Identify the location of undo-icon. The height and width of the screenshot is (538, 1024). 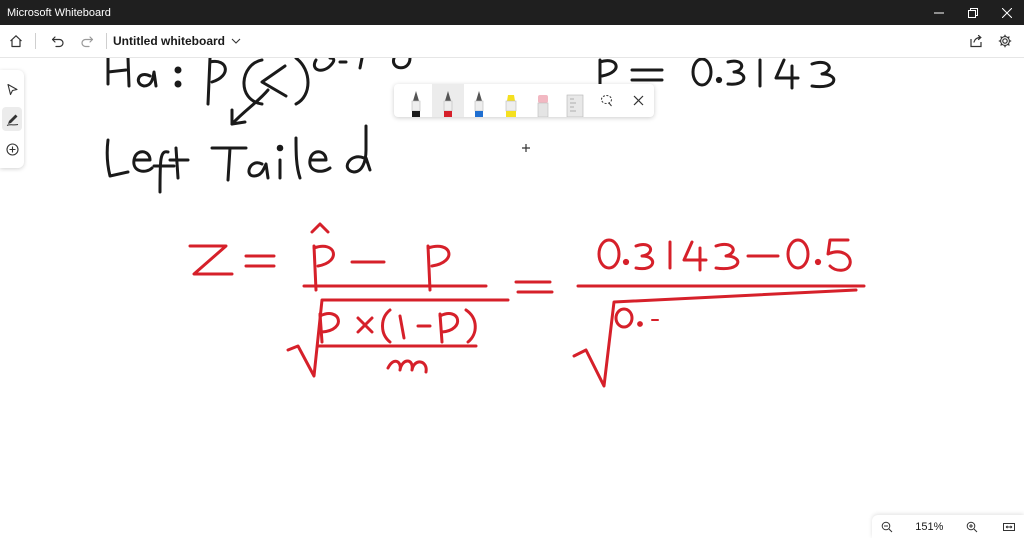
(57, 42).